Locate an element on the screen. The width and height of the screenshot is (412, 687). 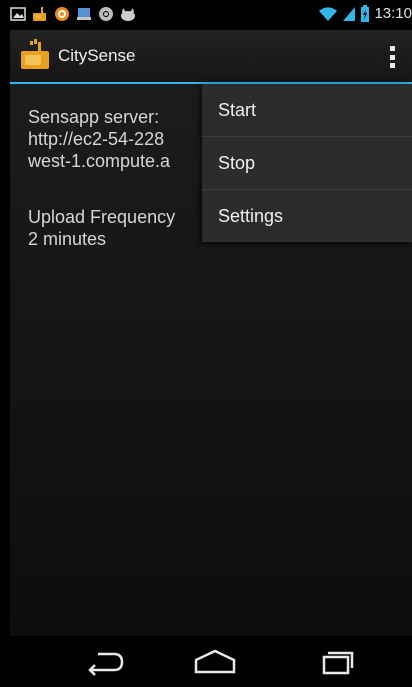
status-right: 13:10 is located at coordinates (365, 14).